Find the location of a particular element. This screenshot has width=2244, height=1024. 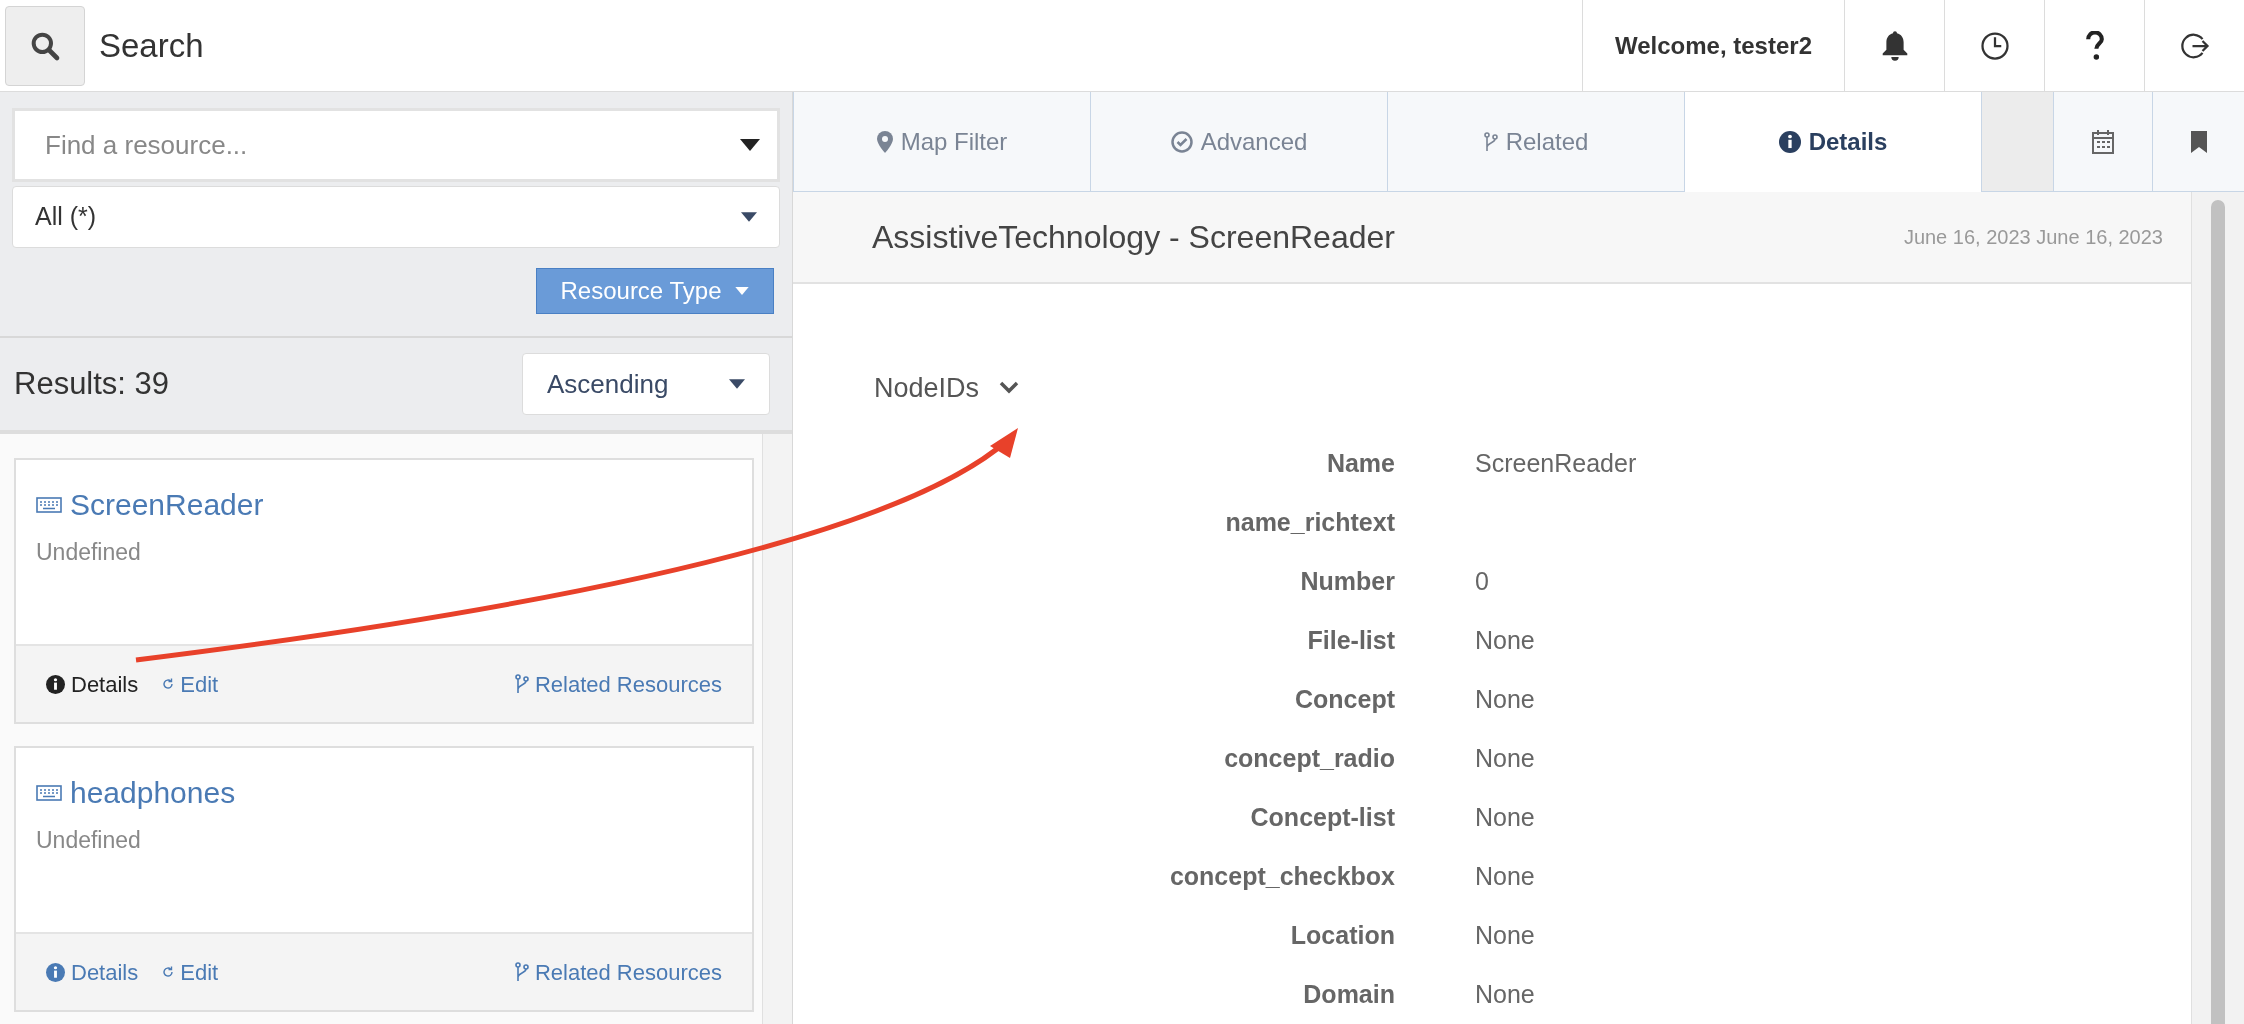

field-label: Concept-list is located at coordinates (1322, 817).